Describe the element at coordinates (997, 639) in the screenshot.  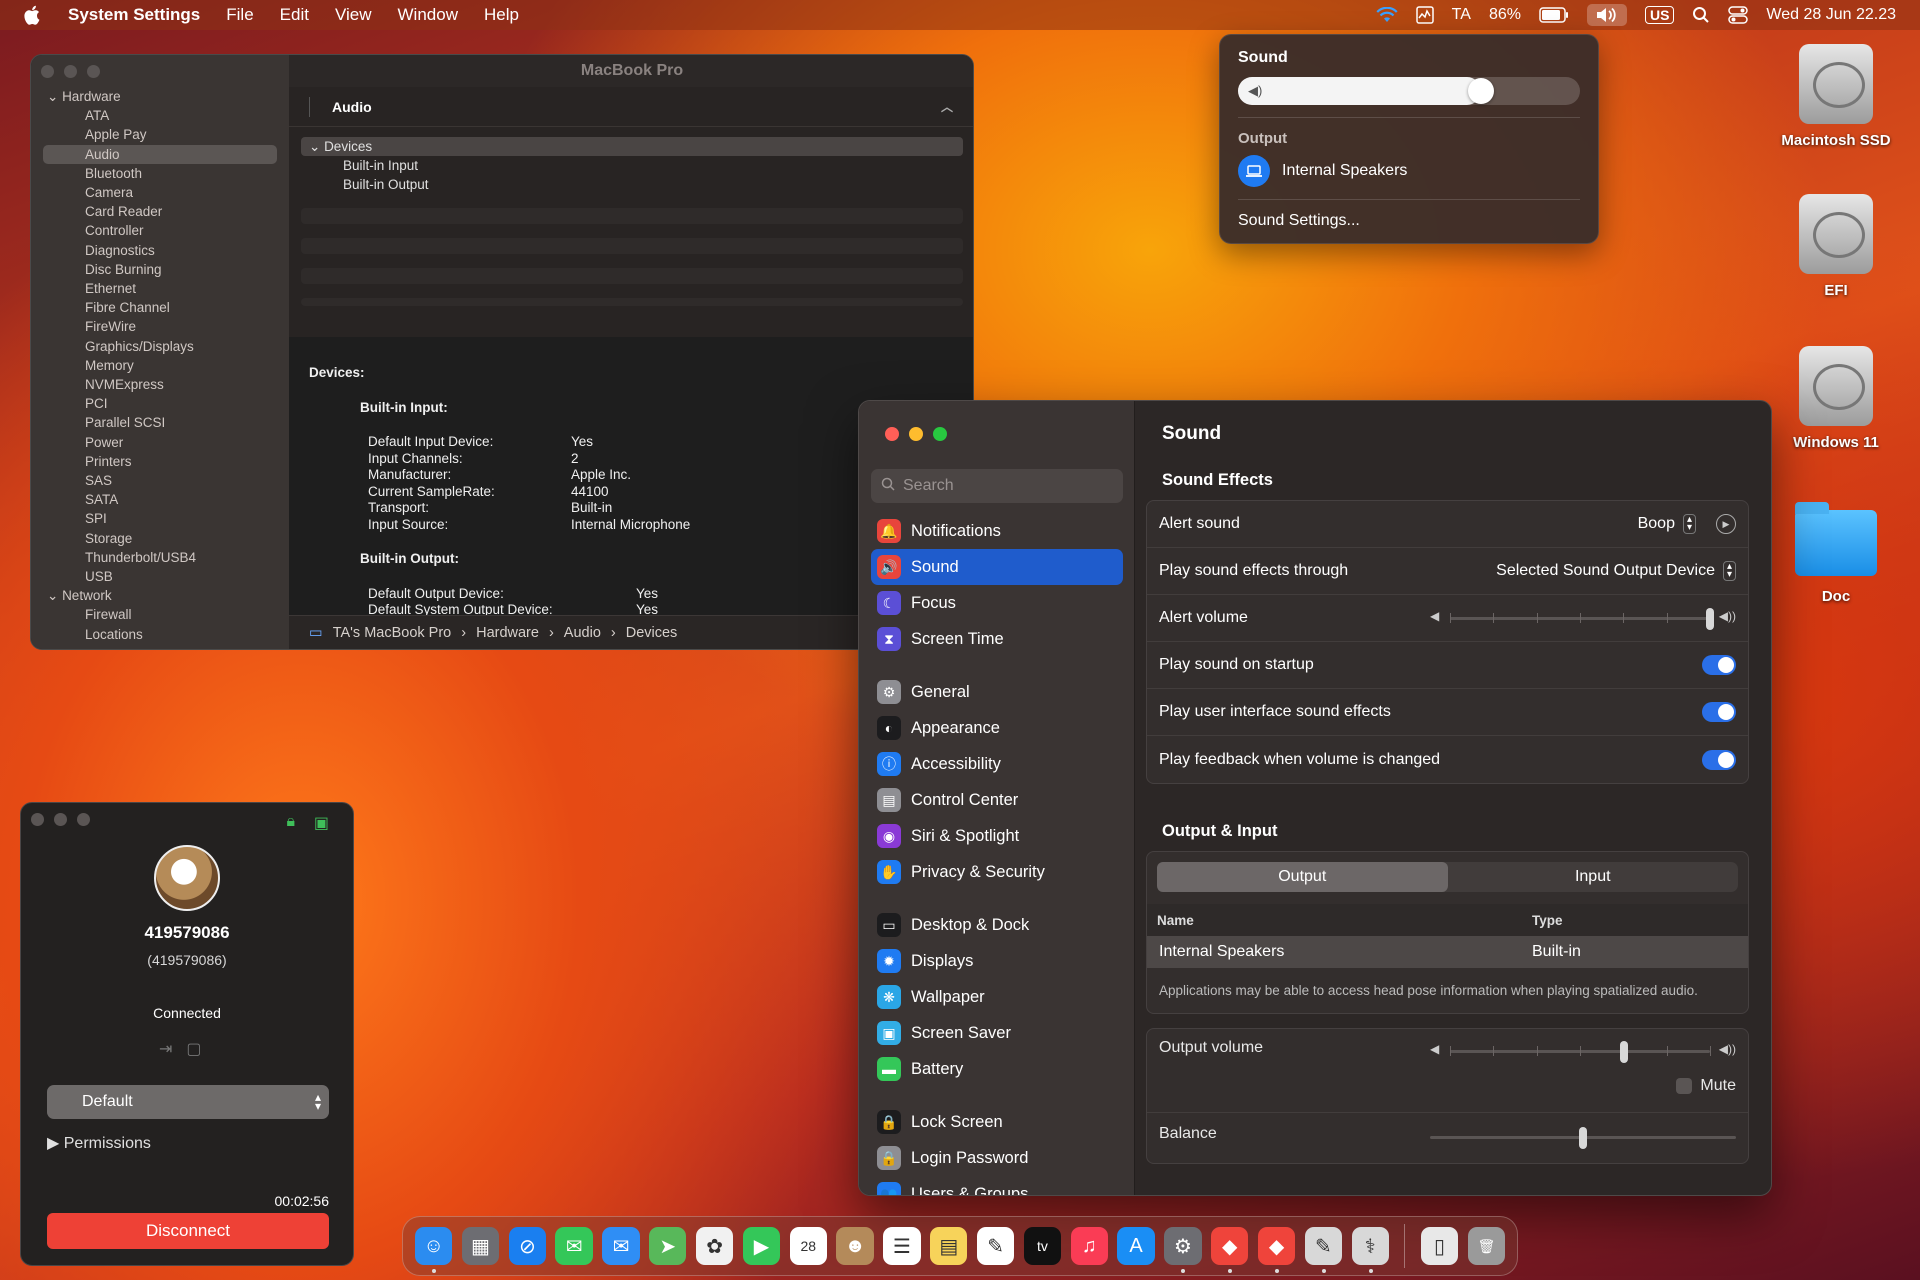
I see `nav-item-screen-time: ⧗ Screen Time` at that location.